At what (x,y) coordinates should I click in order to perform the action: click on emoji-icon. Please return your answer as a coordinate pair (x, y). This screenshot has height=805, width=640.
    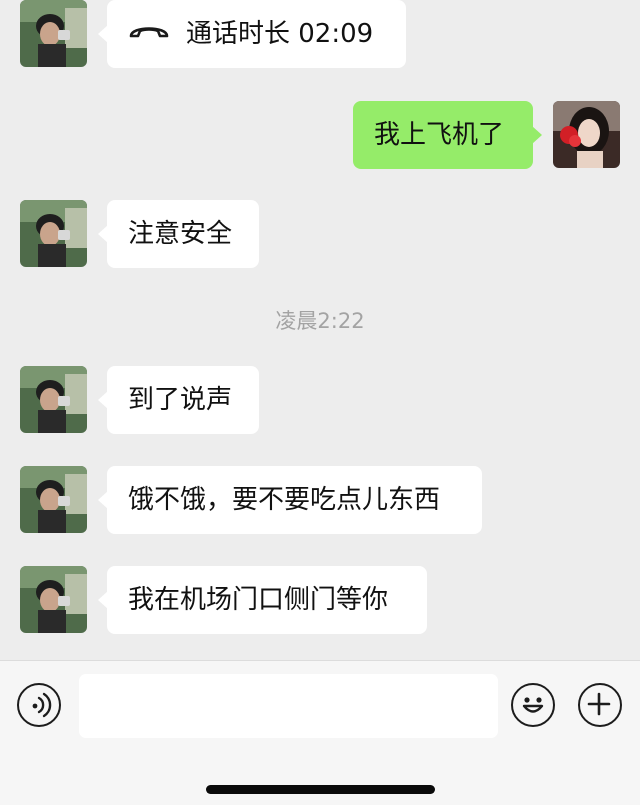
    Looking at the image, I should click on (533, 705).